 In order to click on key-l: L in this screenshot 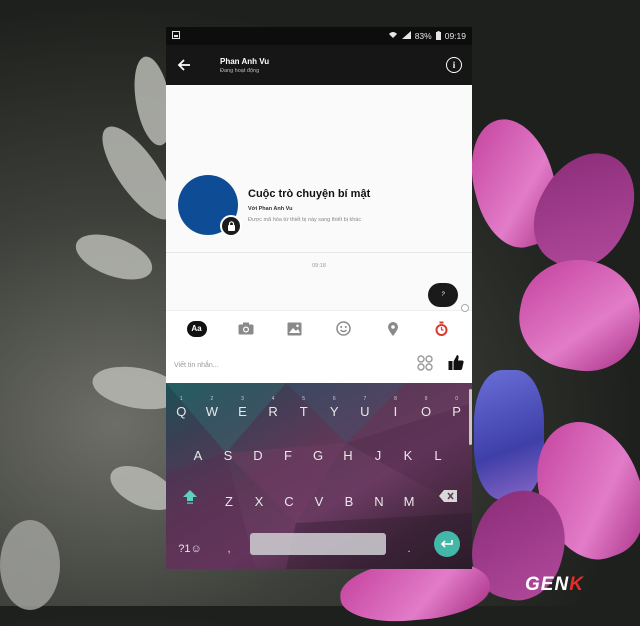, I will do `click(438, 452)`.